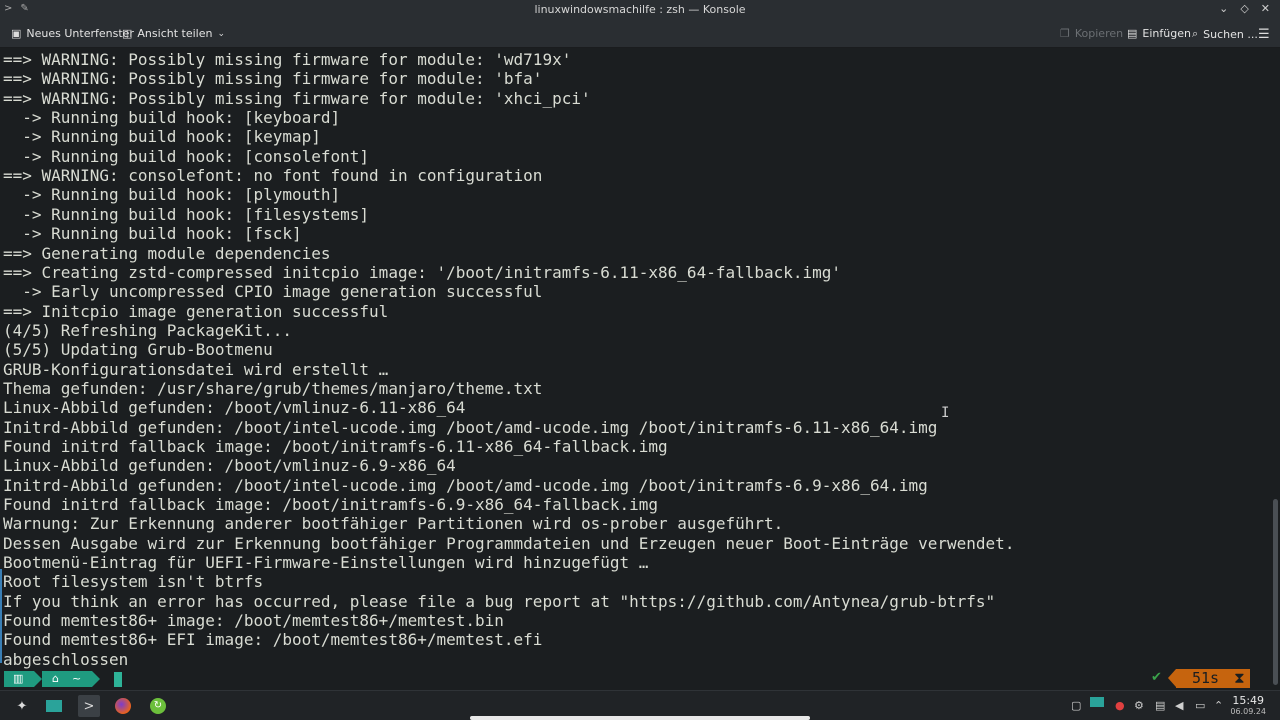 Image resolution: width=1280 pixels, height=720 pixels. I want to click on prompt-dir-segment, so click(67, 679).